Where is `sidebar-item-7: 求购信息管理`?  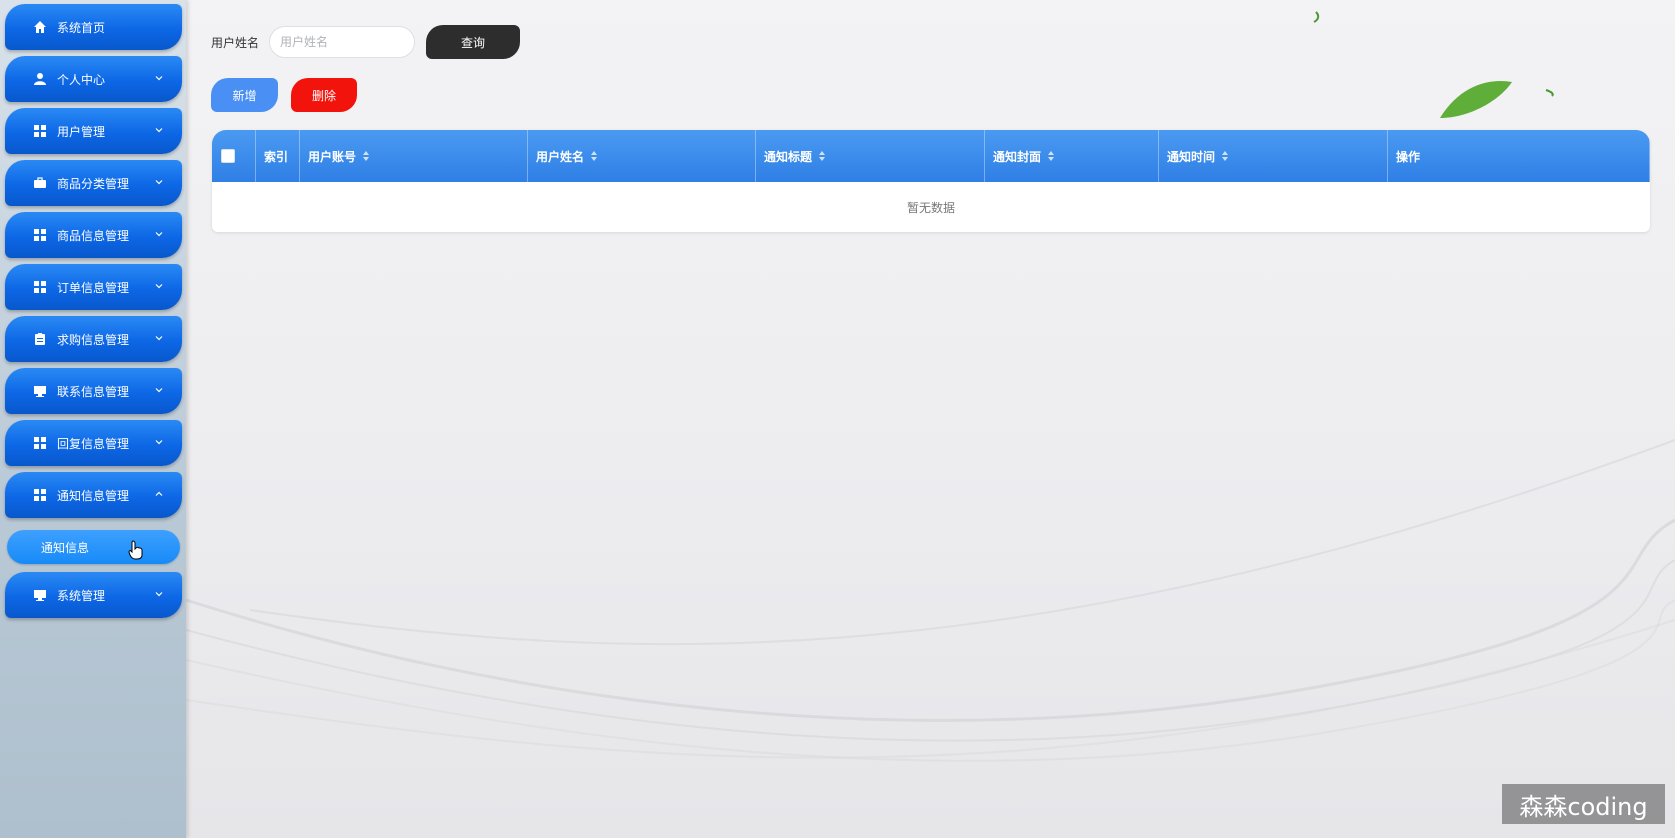
sidebar-item-7: 求购信息管理 is located at coordinates (93, 339).